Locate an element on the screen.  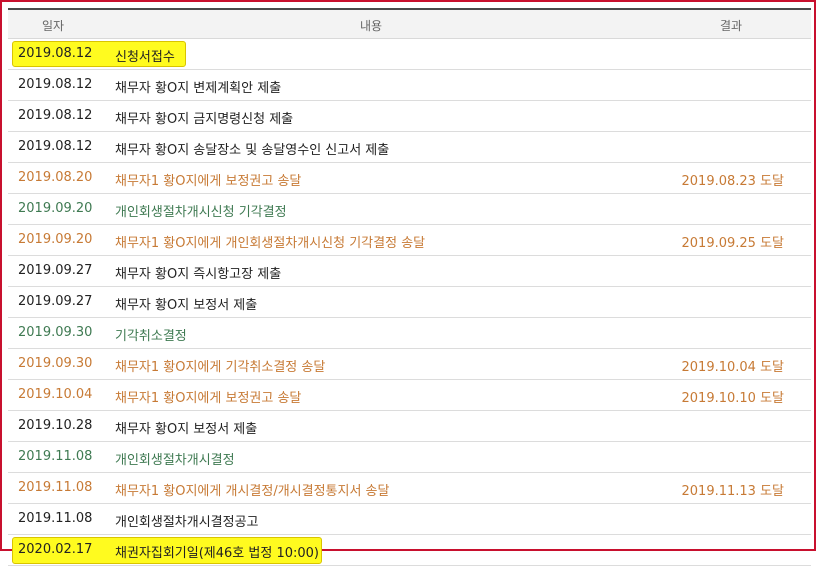
table-row: 2019.11.08 개인회생절차개시결정 is located at coordinates (409, 457).